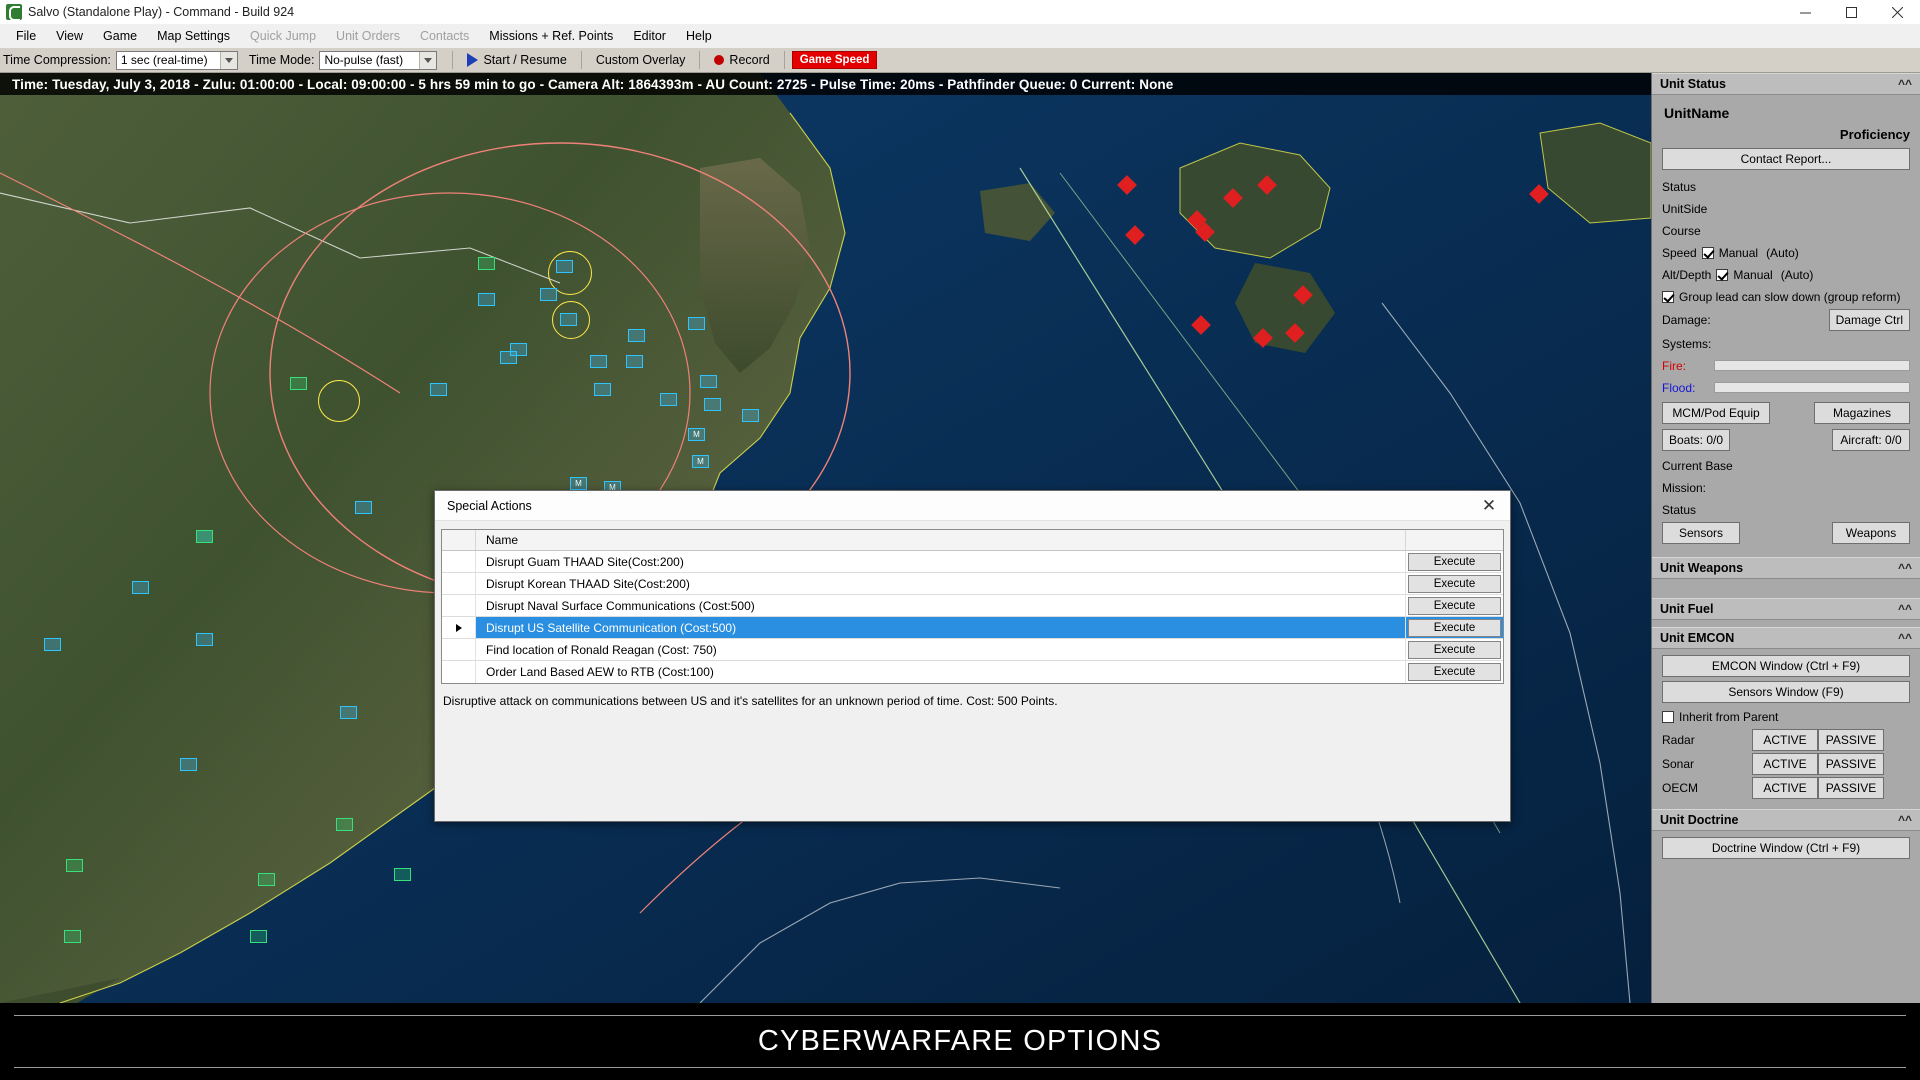  Describe the element at coordinates (1722, 274) in the screenshot. I see `alt-manual-checkbox` at that location.